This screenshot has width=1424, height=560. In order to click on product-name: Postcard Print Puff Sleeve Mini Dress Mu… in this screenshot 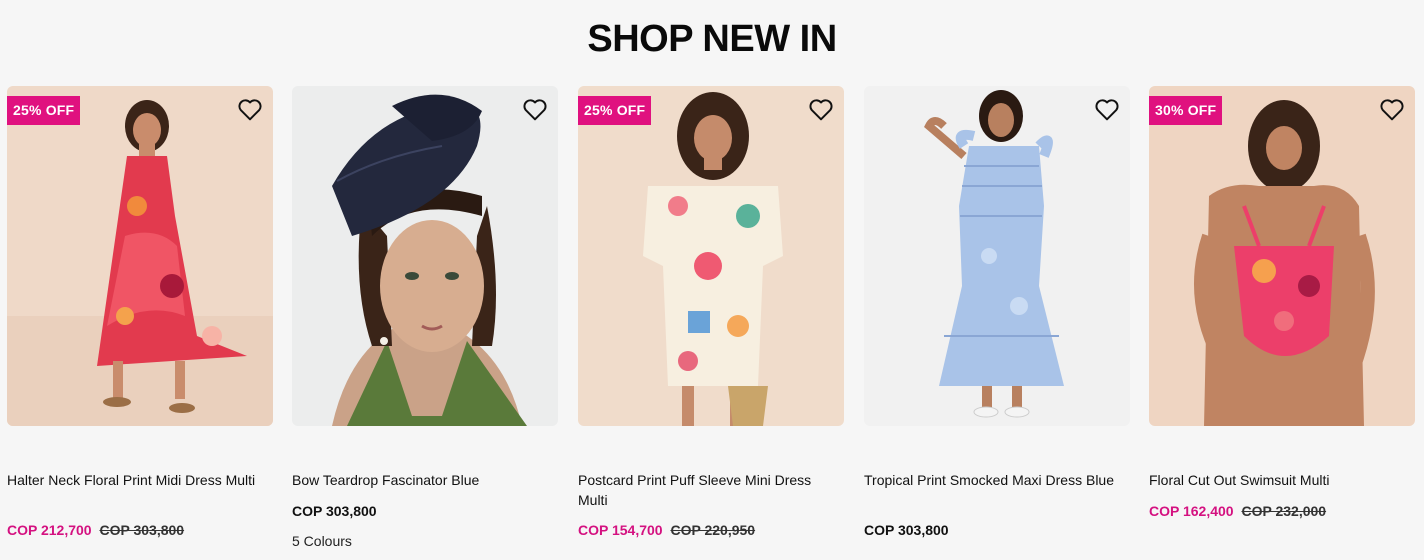, I will do `click(703, 490)`.